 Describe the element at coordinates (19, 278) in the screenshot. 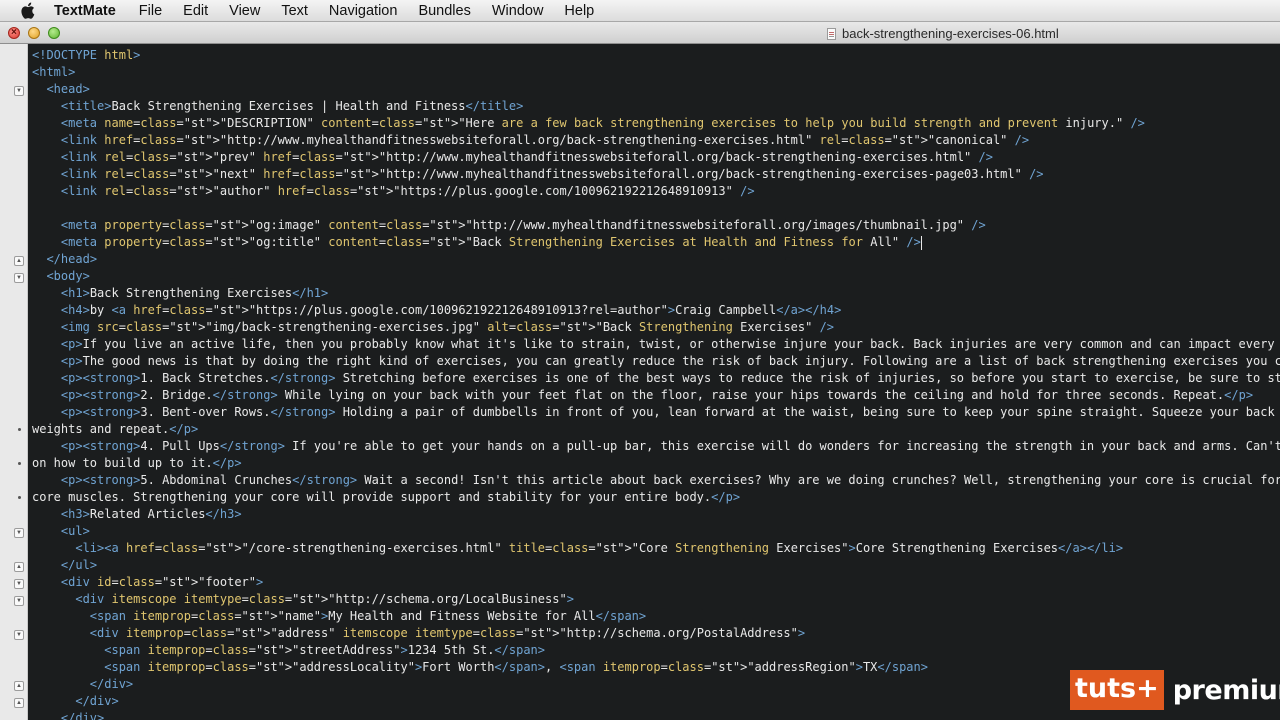

I see `fold-toggle-body: ▼` at that location.